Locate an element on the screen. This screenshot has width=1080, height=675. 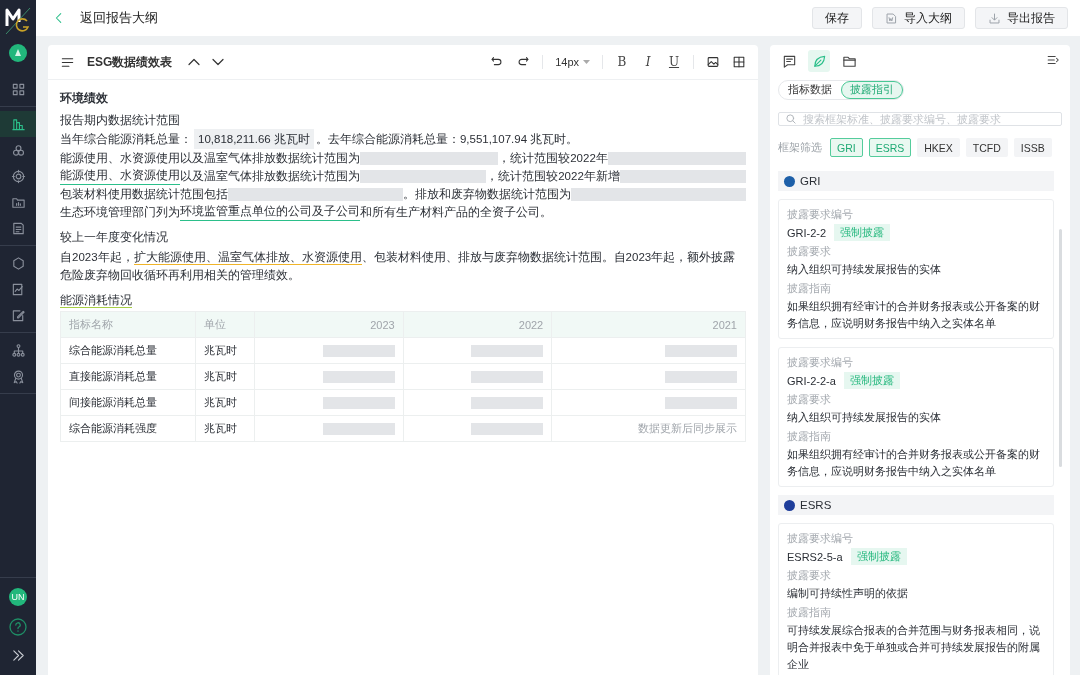
export-button: 导出报告 is located at coordinates (1021, 18).